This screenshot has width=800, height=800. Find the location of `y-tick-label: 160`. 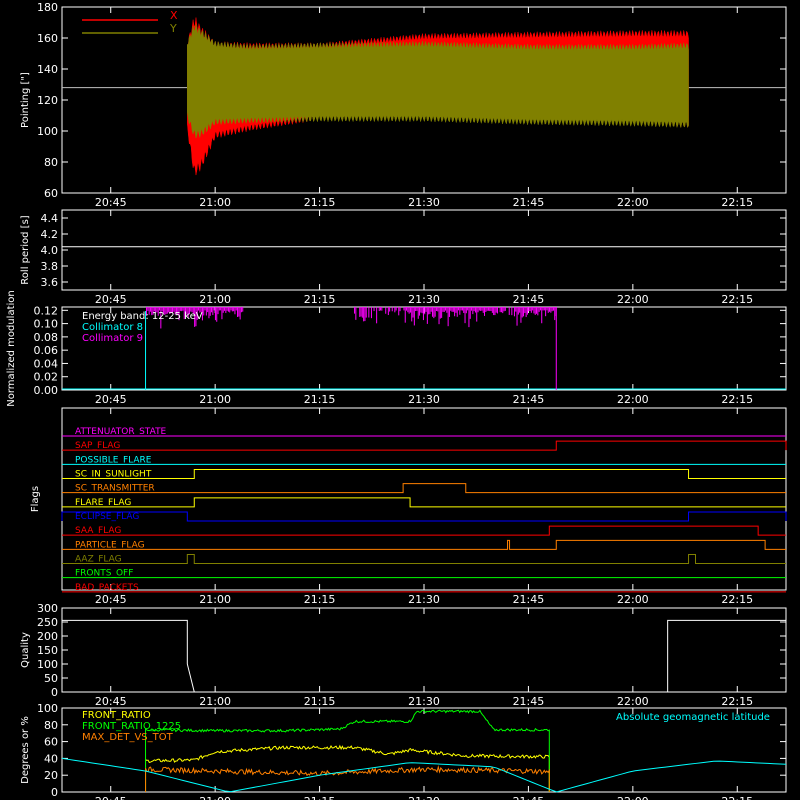

y-tick-label: 160 is located at coordinates (47, 38).